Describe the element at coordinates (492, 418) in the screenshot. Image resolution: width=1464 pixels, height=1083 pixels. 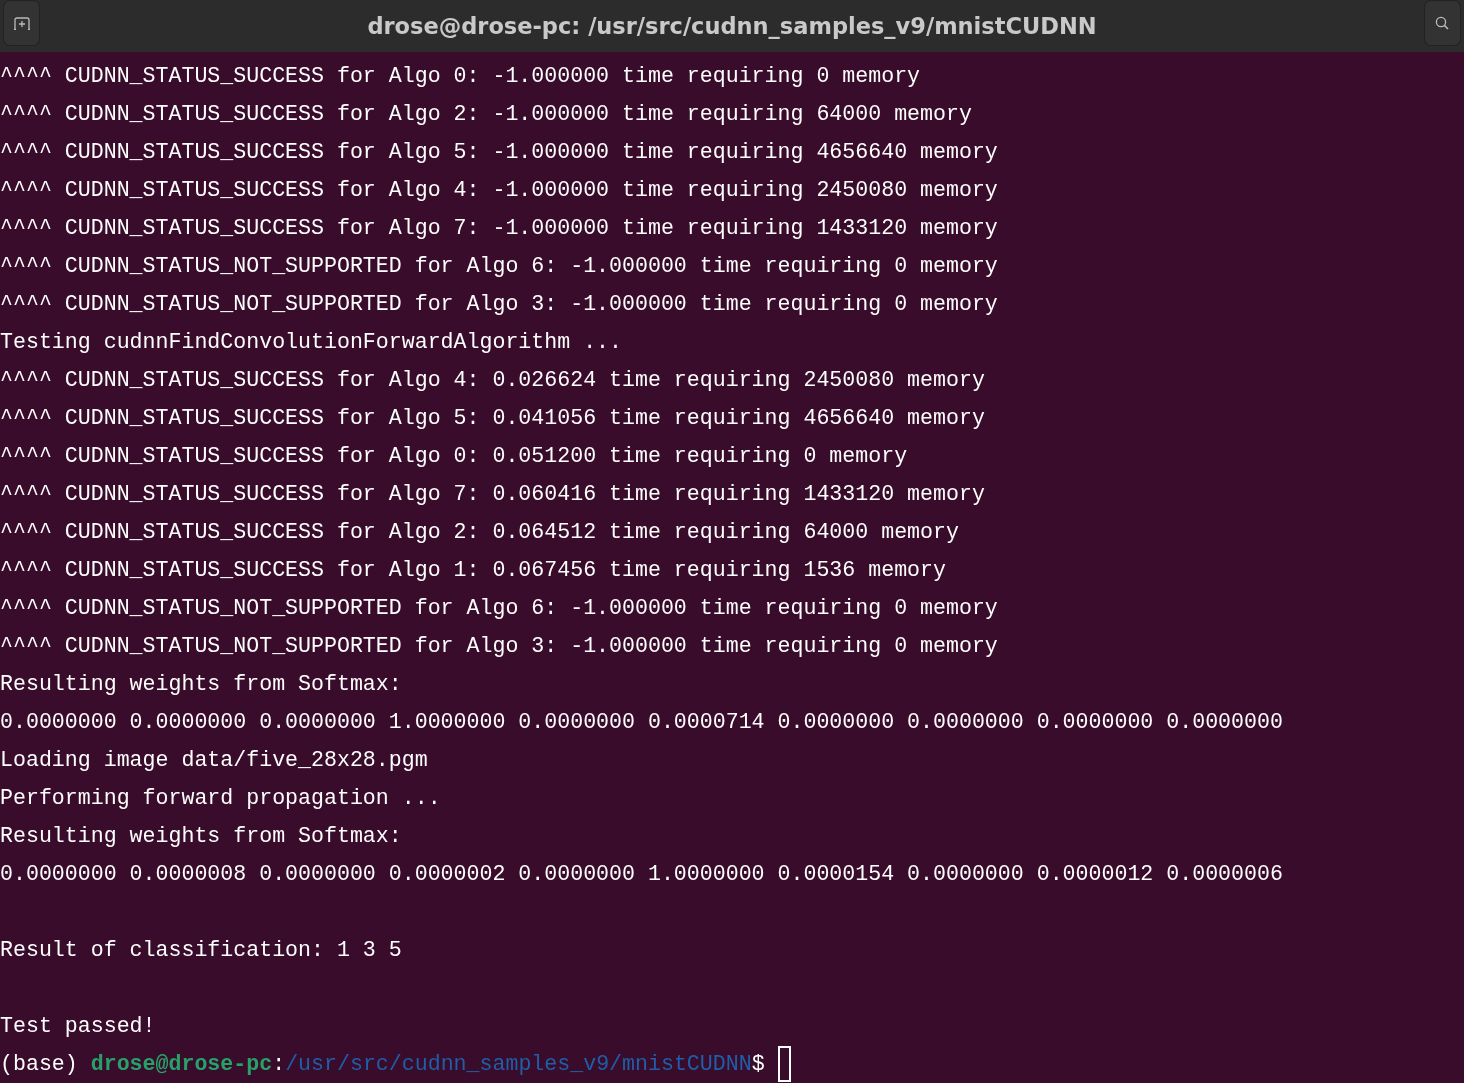
I see `terminal-output-line: ^^^^ CUDNN_STATUS_SUCCESS for Algo 5: 0.041056 time requiring 4656640 memory` at that location.